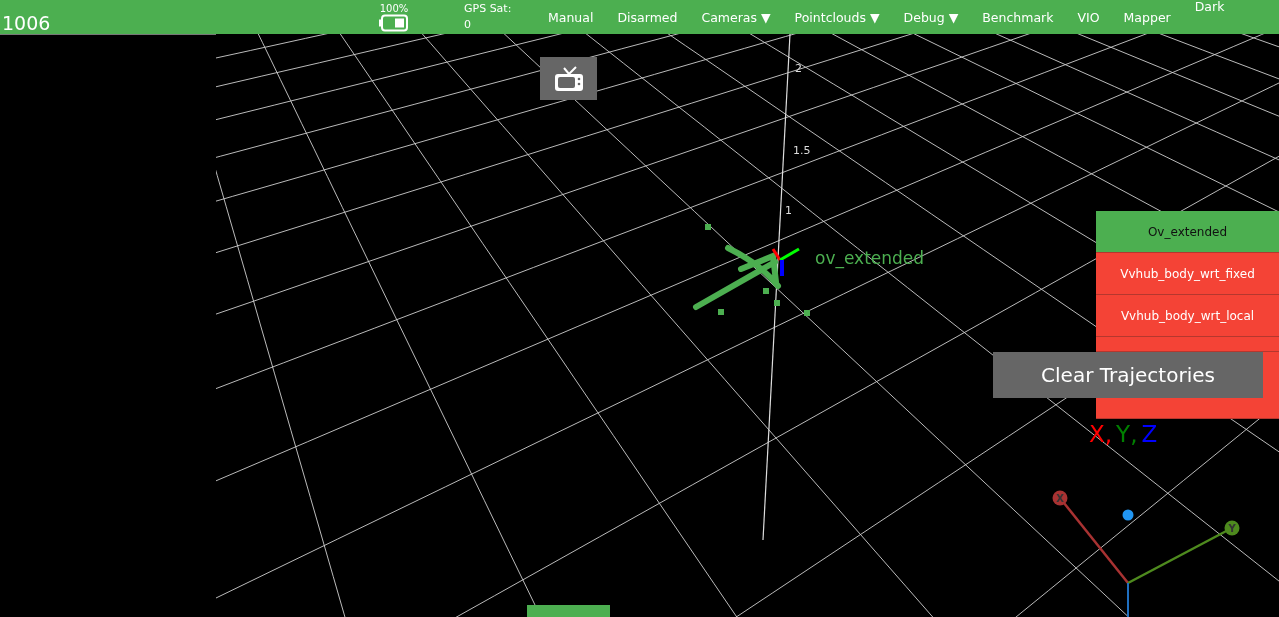 The width and height of the screenshot is (1279, 617). What do you see at coordinates (736, 17) in the screenshot?
I see `nav-link: Cameras ▼` at bounding box center [736, 17].